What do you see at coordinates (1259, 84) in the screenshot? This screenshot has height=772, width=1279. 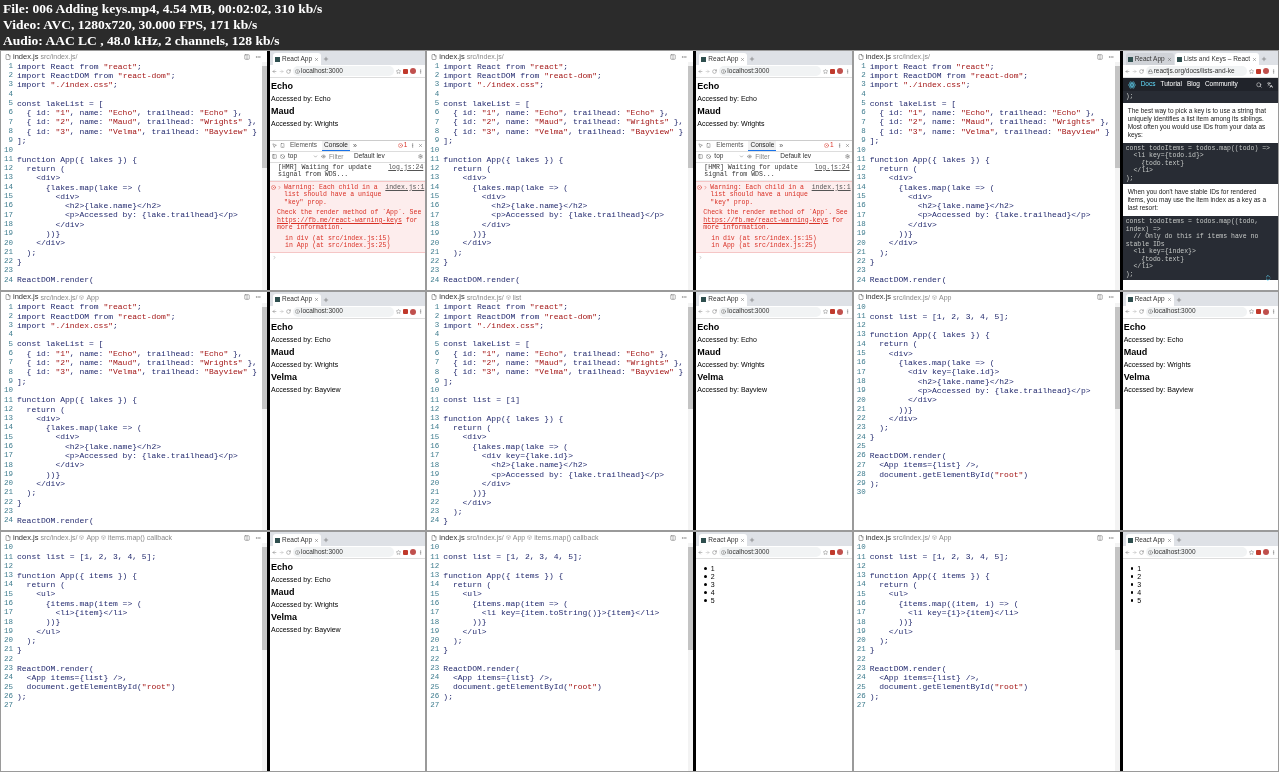 I see `search-icon` at bounding box center [1259, 84].